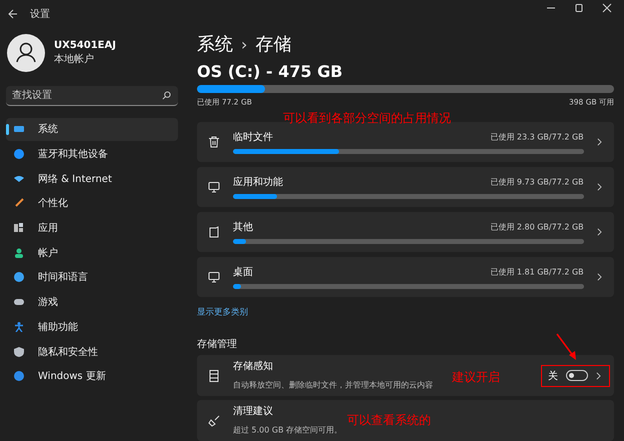 Image resolution: width=624 pixels, height=441 pixels. Describe the element at coordinates (405, 187) in the screenshot. I see `category-card: 应用和功能 已使用 9.73 GB/77.2 GB` at that location.